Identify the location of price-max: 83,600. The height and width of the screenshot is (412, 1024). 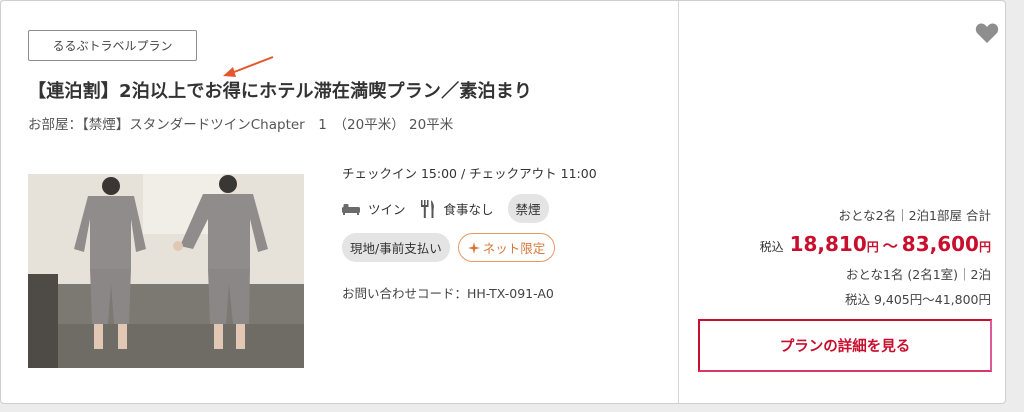
(940, 244).